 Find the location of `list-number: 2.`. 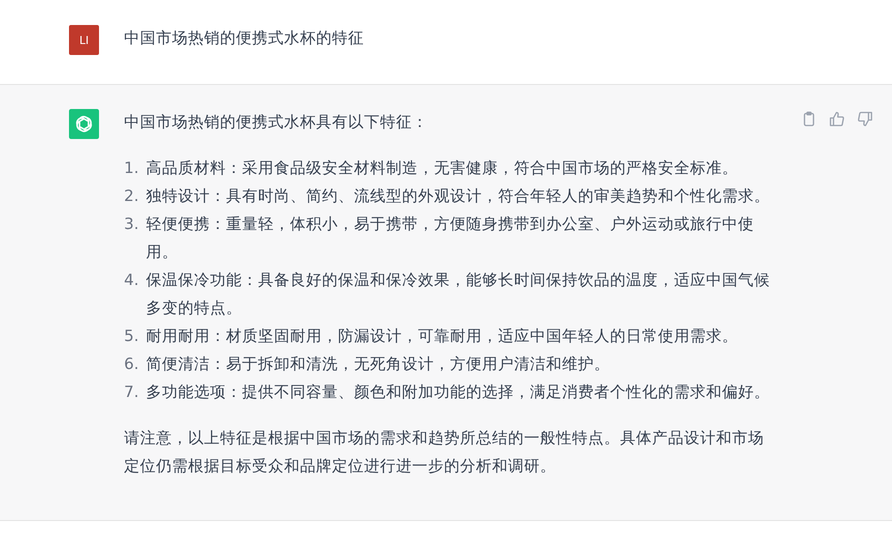

list-number: 2. is located at coordinates (132, 196).